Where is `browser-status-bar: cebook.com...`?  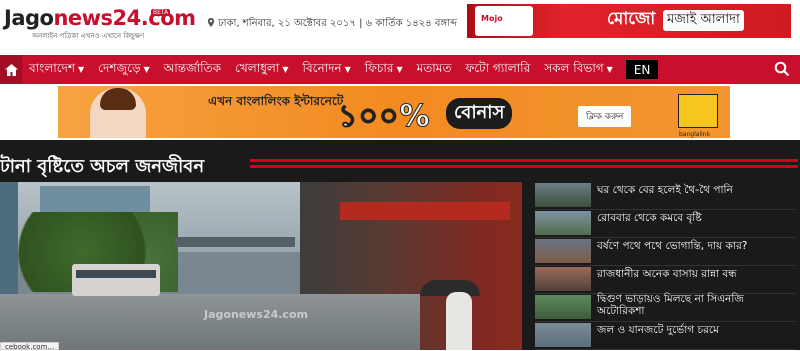
browser-status-bar: cebook.com... is located at coordinates (30, 346).